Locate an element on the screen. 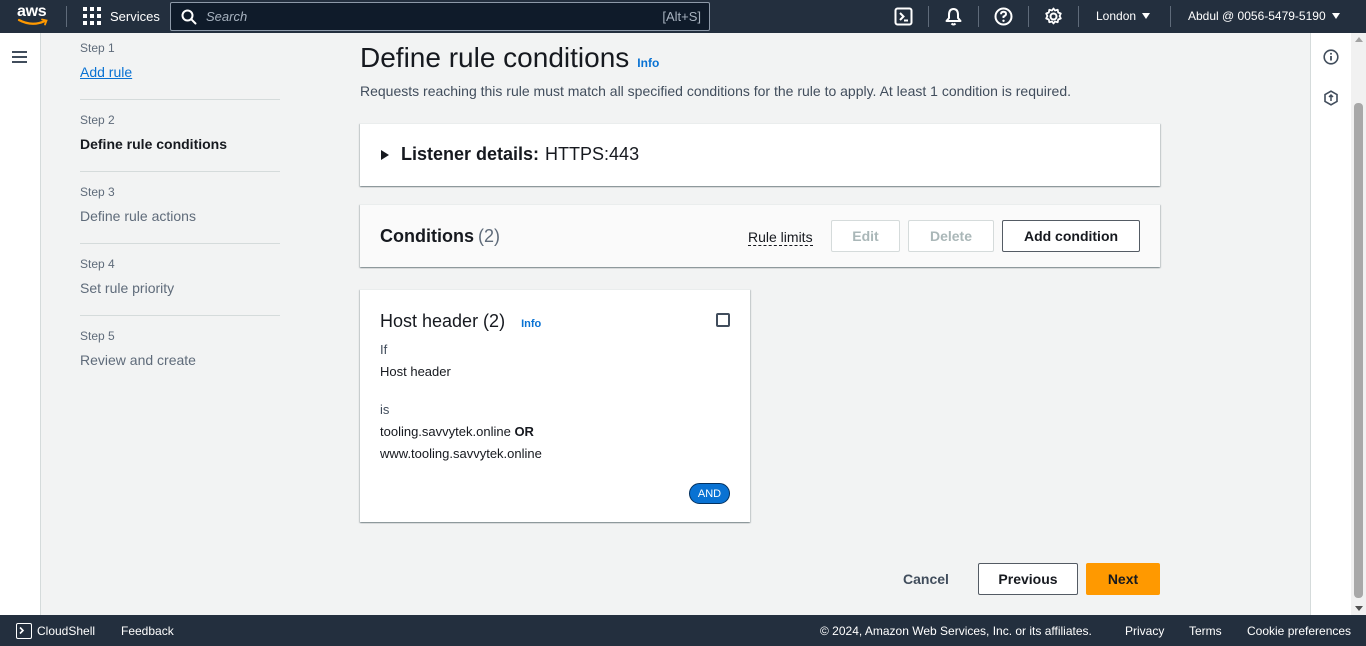  scroll-up-arrow-icon is located at coordinates (1359, 39).